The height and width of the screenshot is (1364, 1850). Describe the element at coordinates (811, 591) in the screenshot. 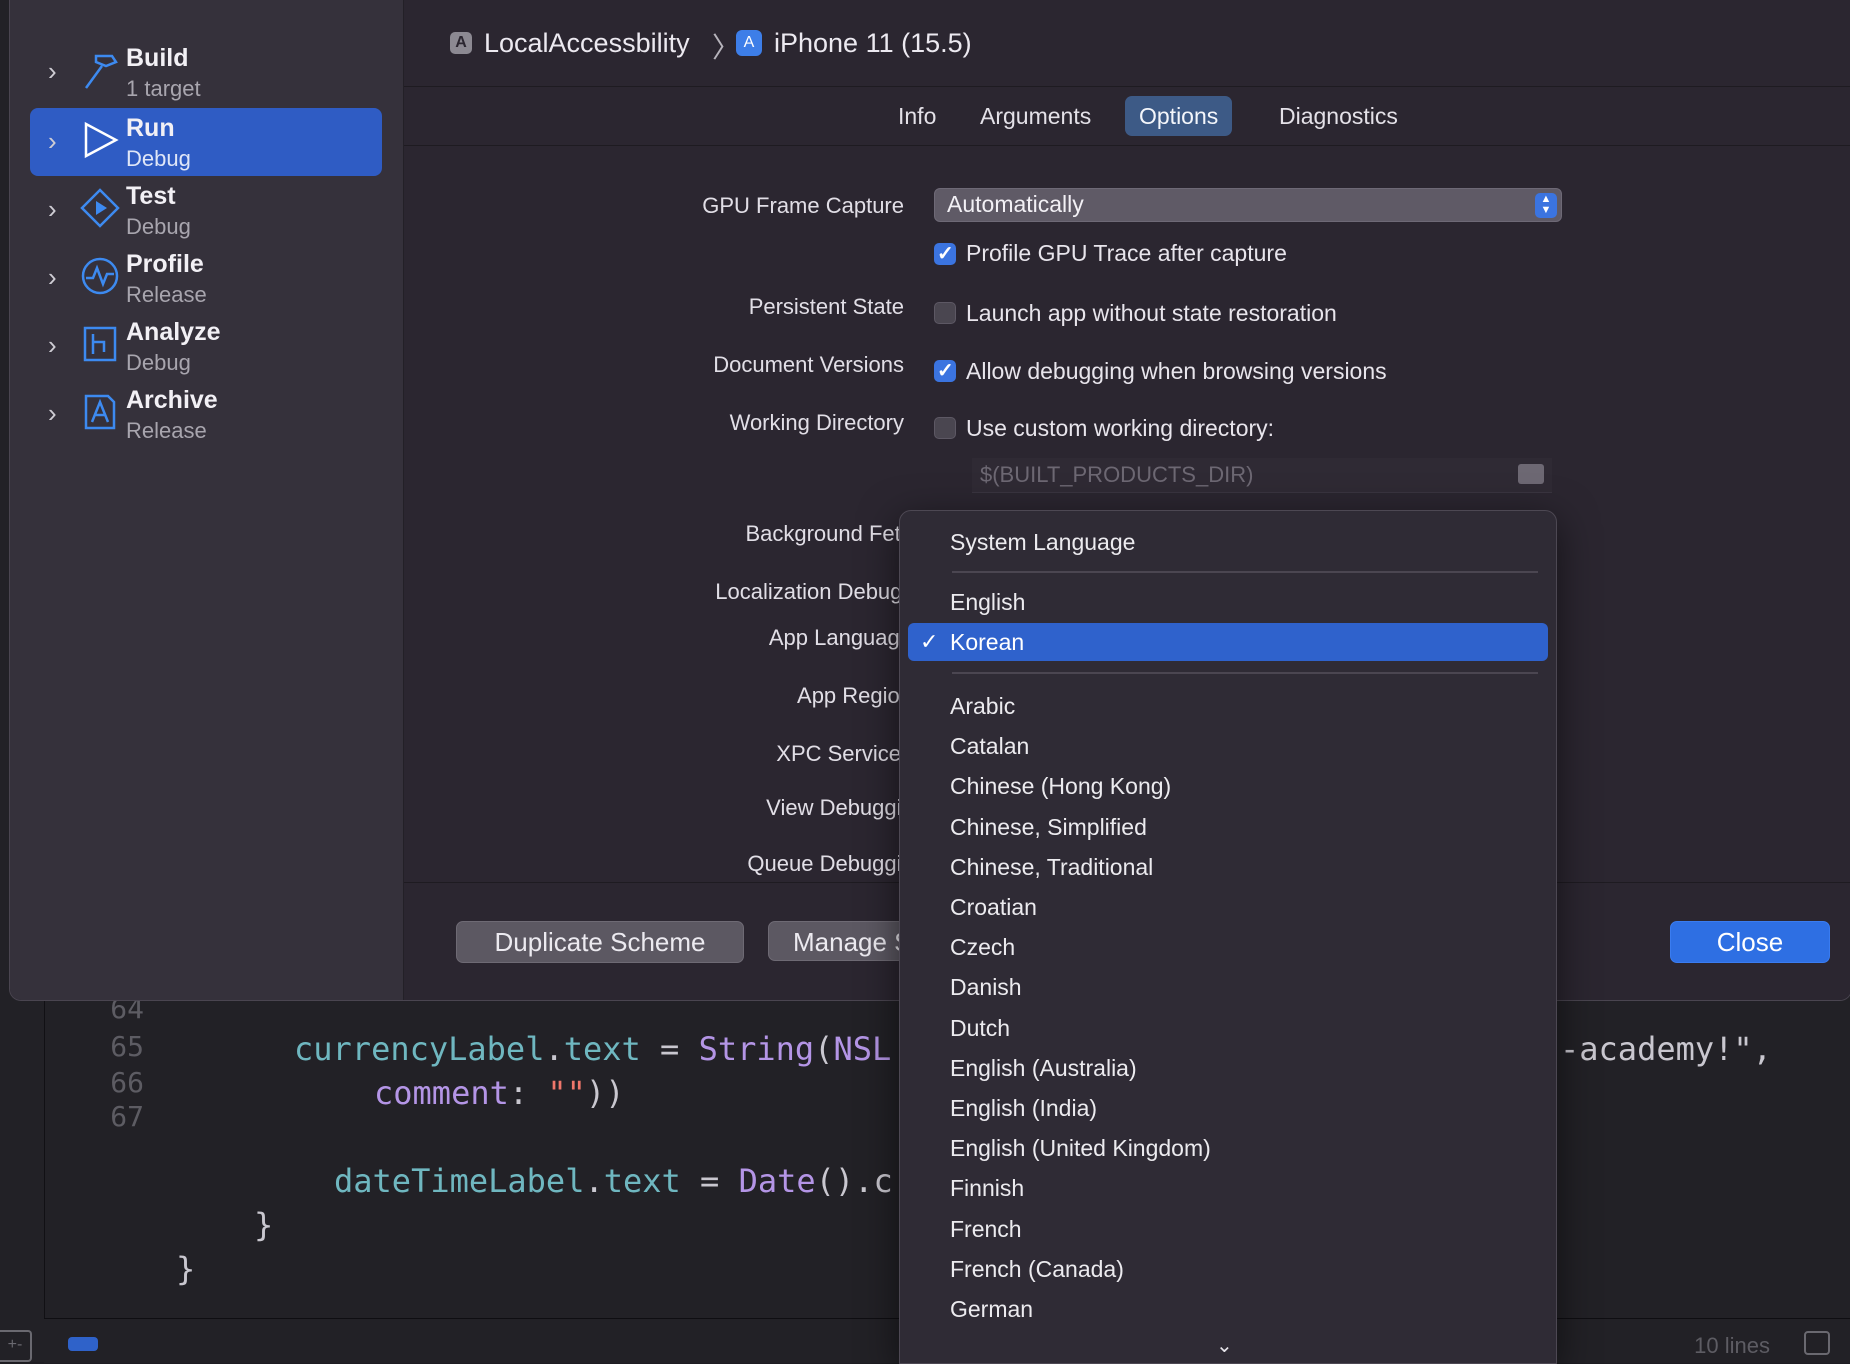

I see `localization-debugging-label: Localization Debugging` at that location.